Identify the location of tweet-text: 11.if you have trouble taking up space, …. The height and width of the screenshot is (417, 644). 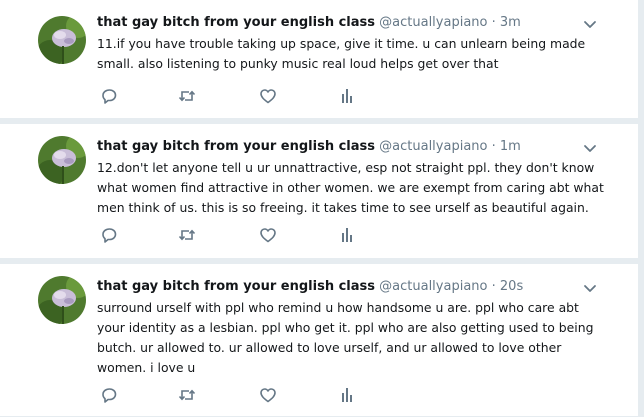
(357, 54).